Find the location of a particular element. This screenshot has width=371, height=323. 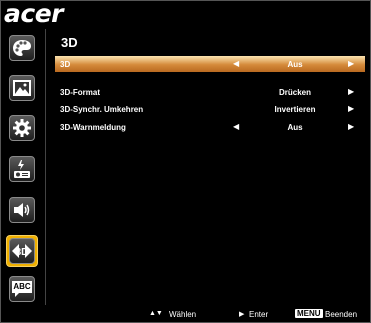

footer-hints: ▲▼ Wählen ▶ Enter MENU Beenden is located at coordinates (186, 315).